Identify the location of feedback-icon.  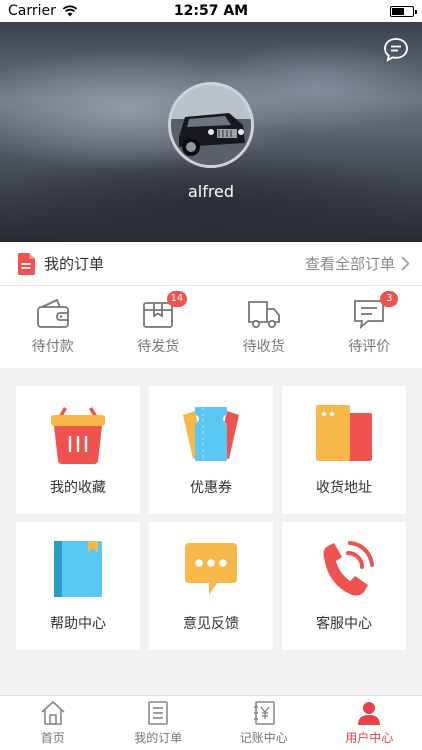
(211, 569).